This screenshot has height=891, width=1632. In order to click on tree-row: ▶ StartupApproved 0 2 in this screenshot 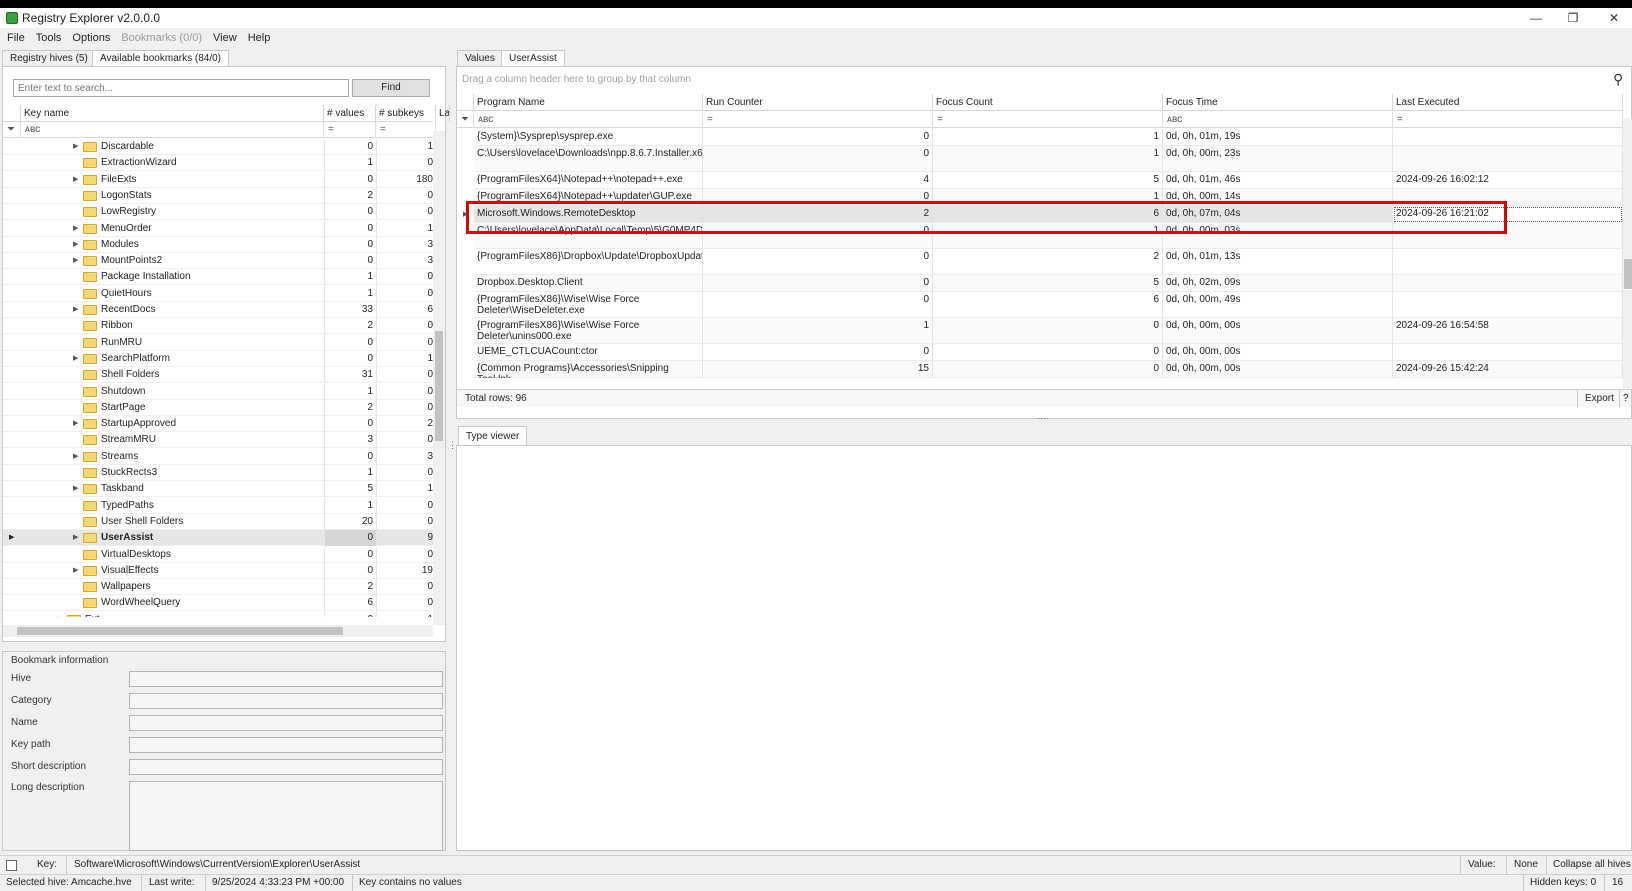, I will do `click(218, 424)`.